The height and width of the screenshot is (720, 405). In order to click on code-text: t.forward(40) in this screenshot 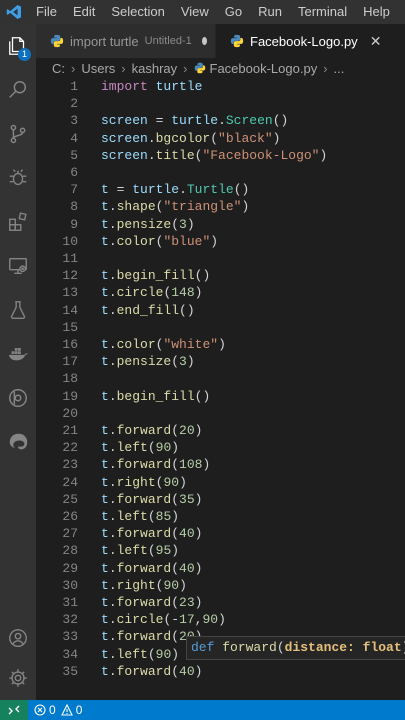, I will do `click(152, 534)`.